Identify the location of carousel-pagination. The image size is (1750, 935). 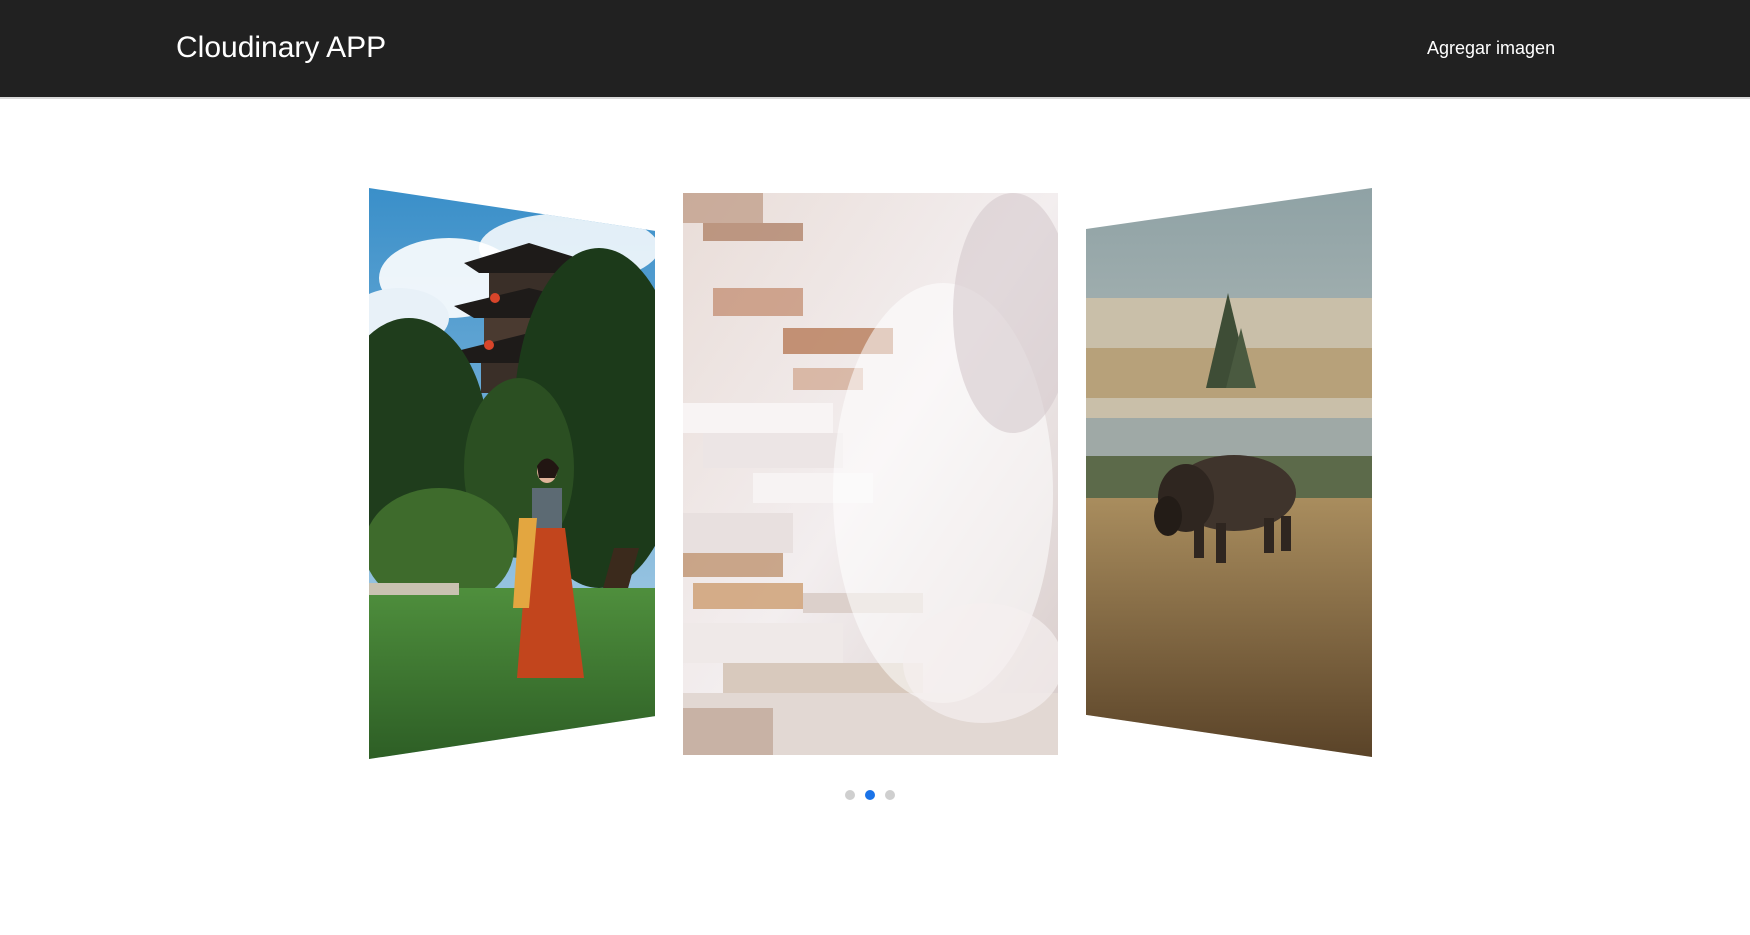
(875, 795).